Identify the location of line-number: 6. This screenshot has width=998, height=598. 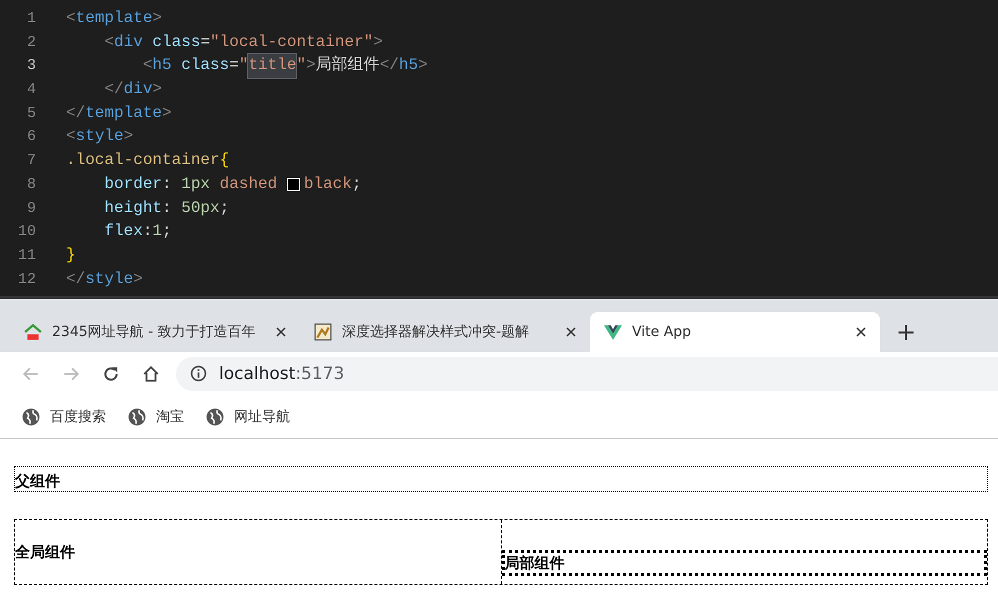
(31, 137).